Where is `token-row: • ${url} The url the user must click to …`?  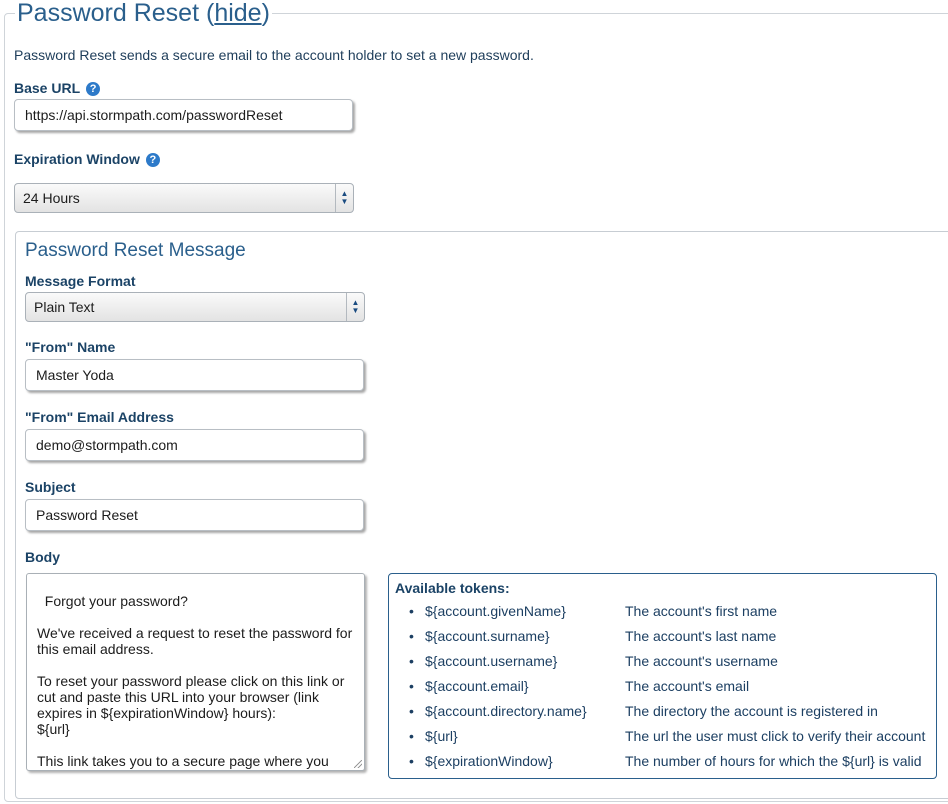
token-row: • ${url} The url the user must click to … is located at coordinates (663, 738).